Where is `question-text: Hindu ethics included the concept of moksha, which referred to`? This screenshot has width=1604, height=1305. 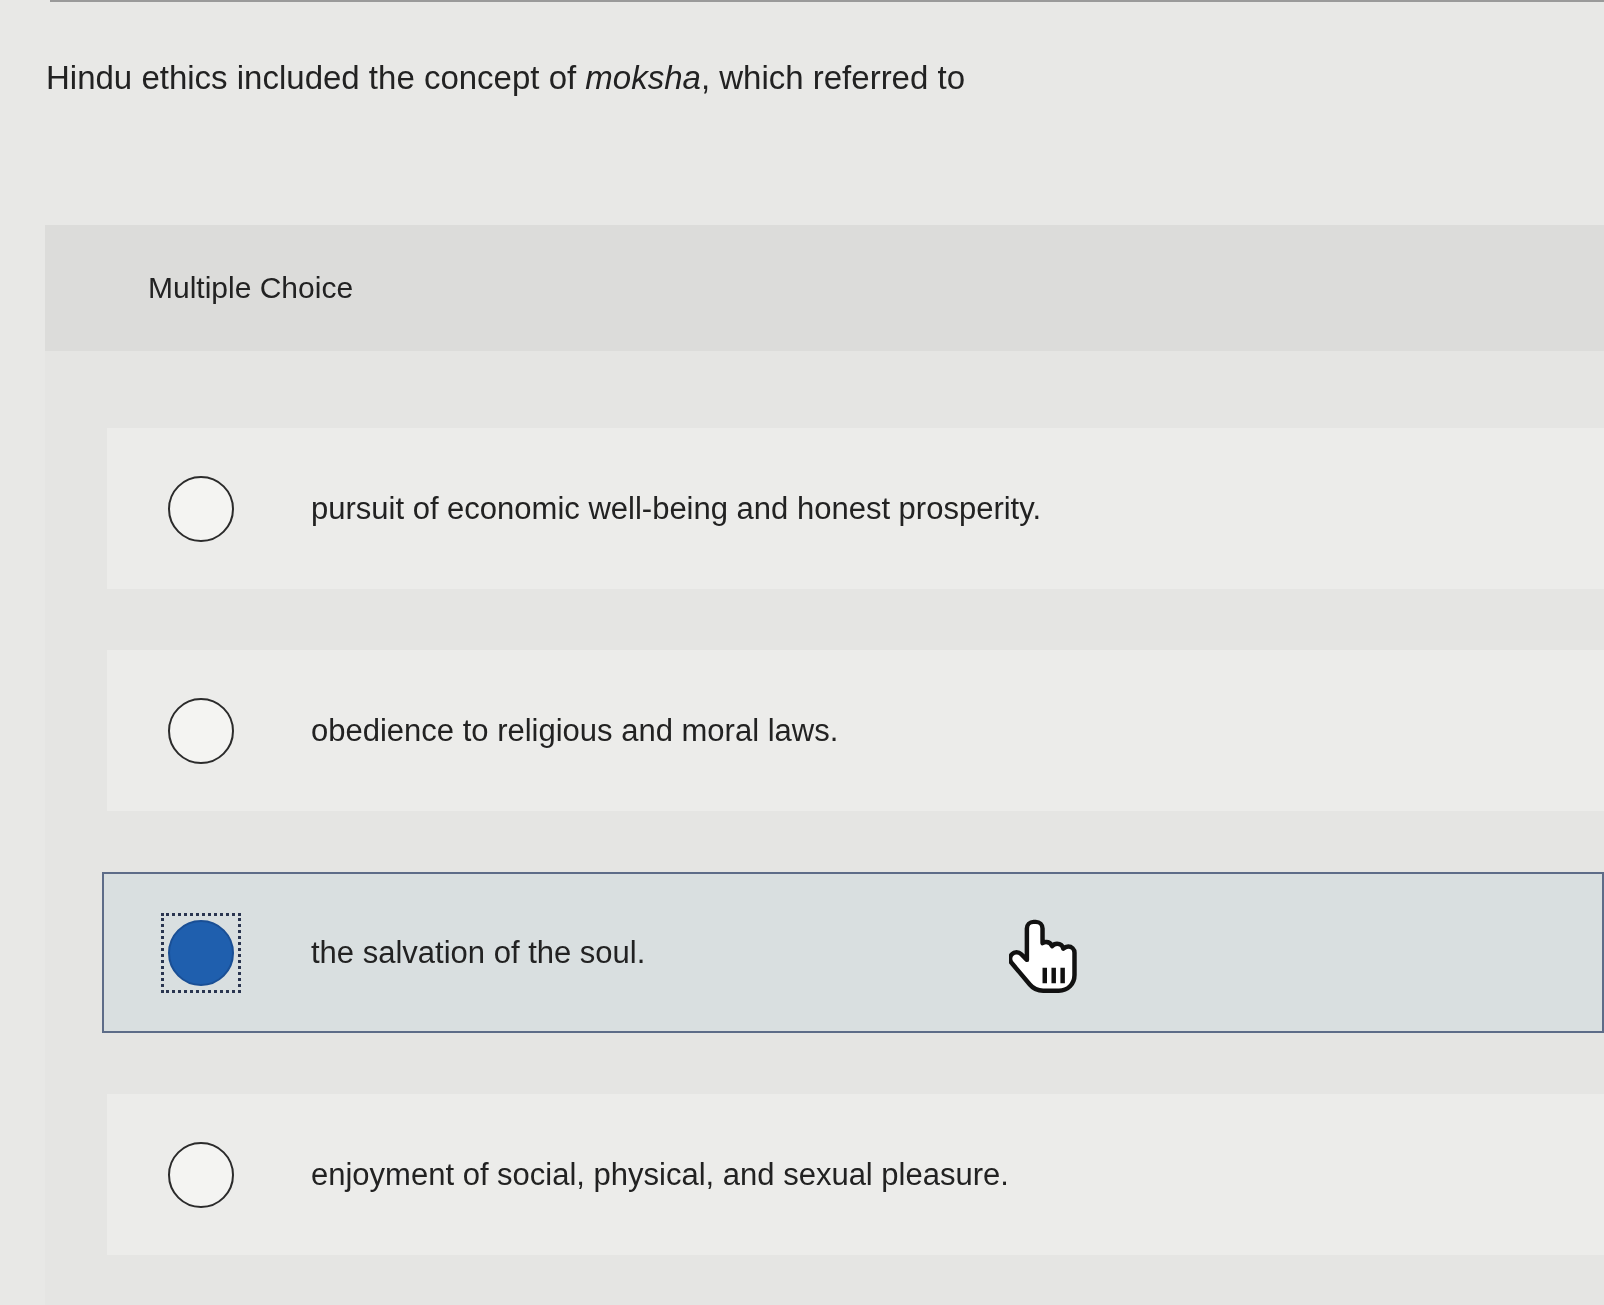
question-text: Hindu ethics included the concept of moksha, which referred to is located at coordinates (506, 78).